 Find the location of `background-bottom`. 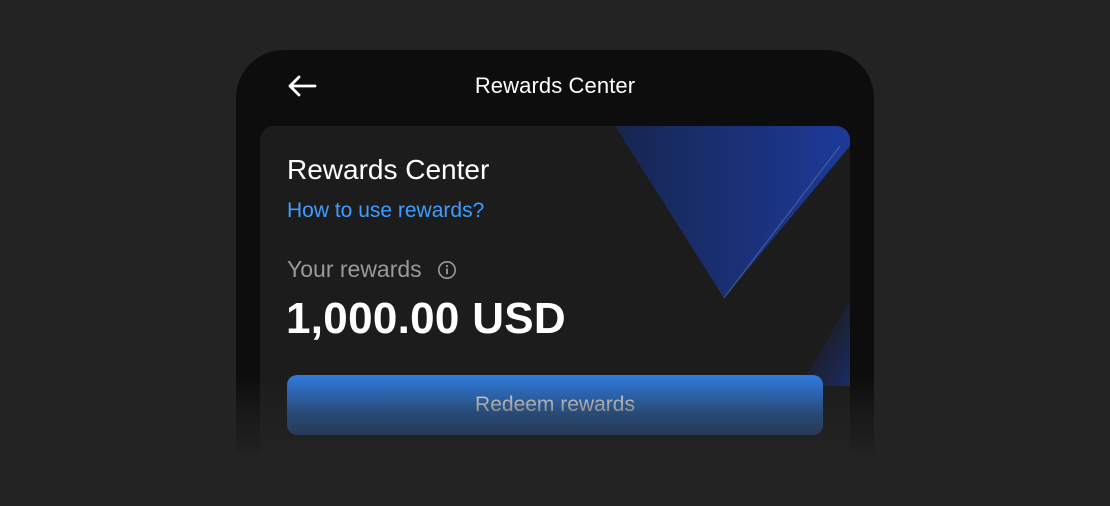

background-bottom is located at coordinates (555, 479).